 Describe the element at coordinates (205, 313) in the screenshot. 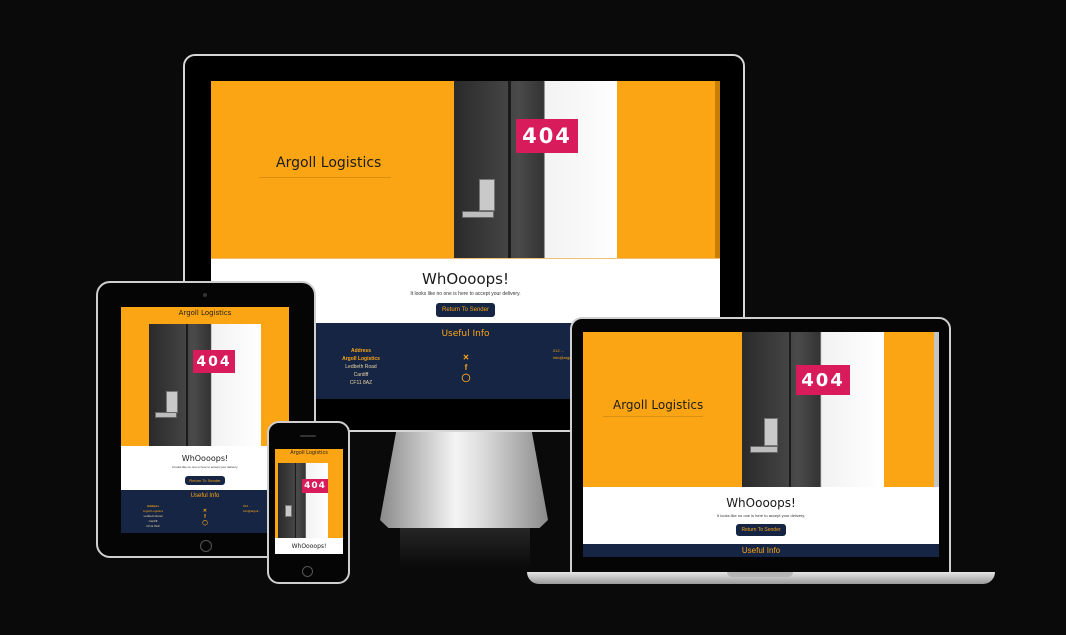

I see `tablet-brand-title: Argoll Logistics` at that location.